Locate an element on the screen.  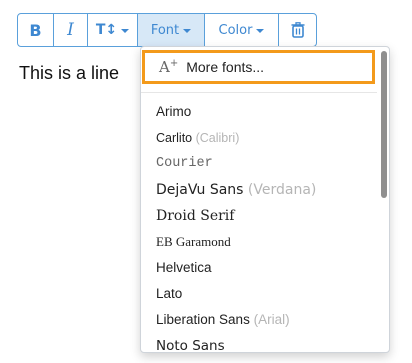
font-item-carlito: Carlito (Calibri) is located at coordinates (259, 138).